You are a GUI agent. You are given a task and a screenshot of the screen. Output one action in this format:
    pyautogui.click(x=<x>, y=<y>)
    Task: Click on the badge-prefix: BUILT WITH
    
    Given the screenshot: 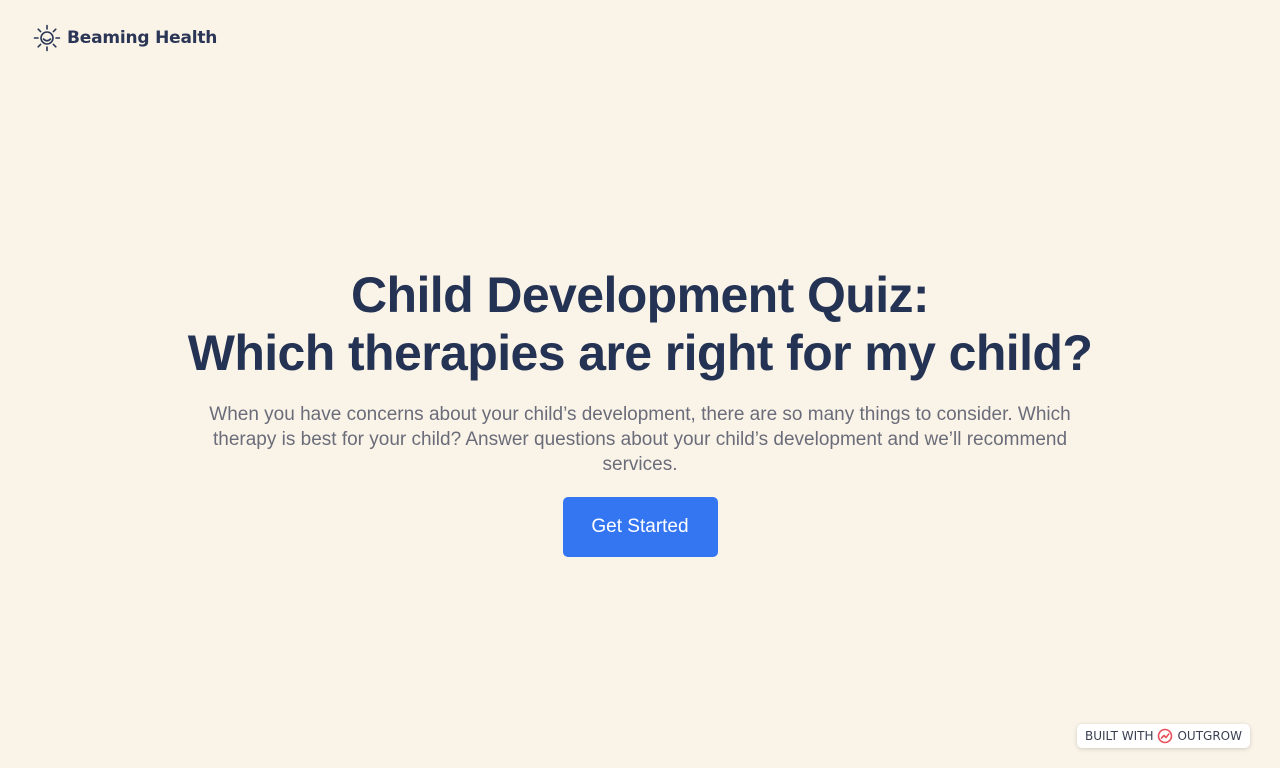 What is the action you would take?
    pyautogui.click(x=1119, y=736)
    